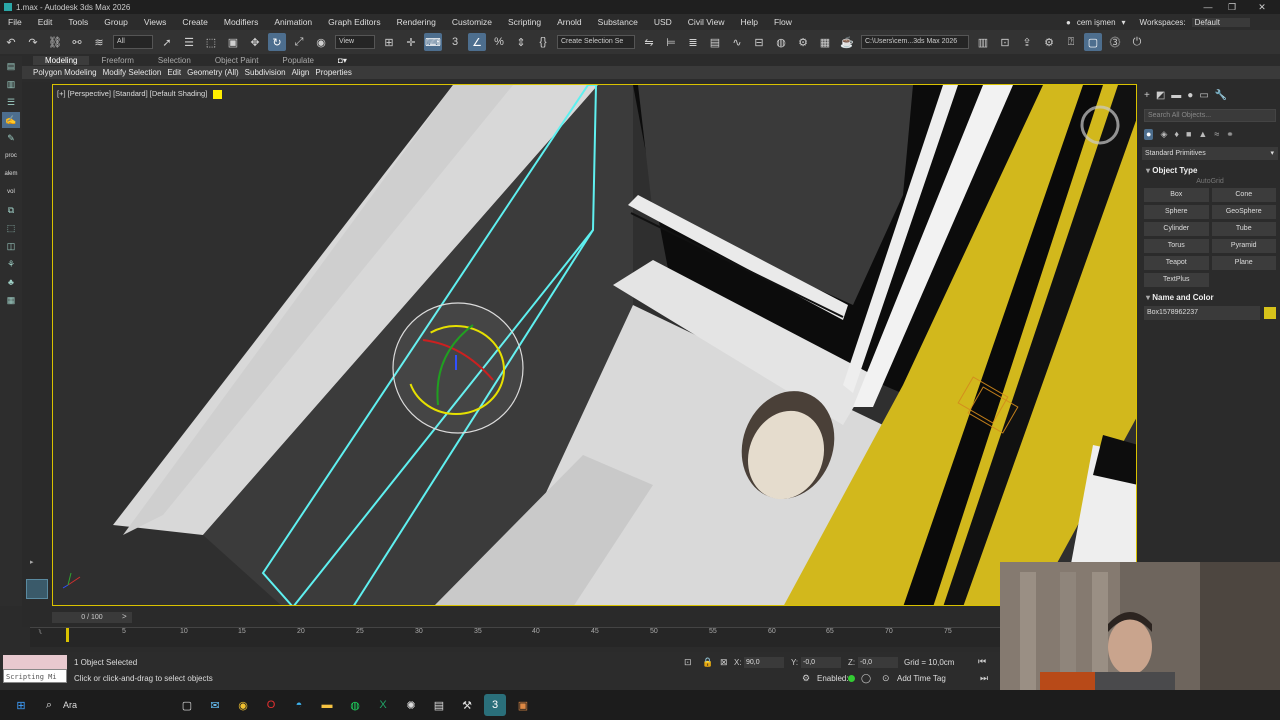  What do you see at coordinates (255, 42) in the screenshot?
I see `move-icon: ✥` at bounding box center [255, 42].